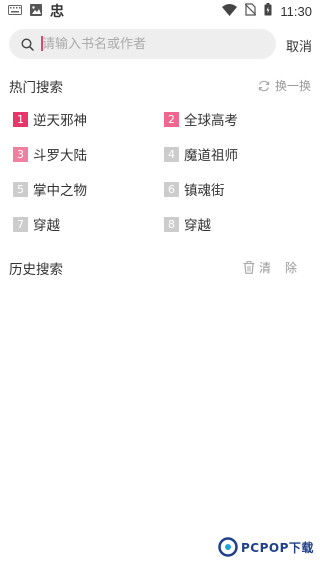 The image size is (320, 568). What do you see at coordinates (249, 267) in the screenshot?
I see `trash-icon` at bounding box center [249, 267].